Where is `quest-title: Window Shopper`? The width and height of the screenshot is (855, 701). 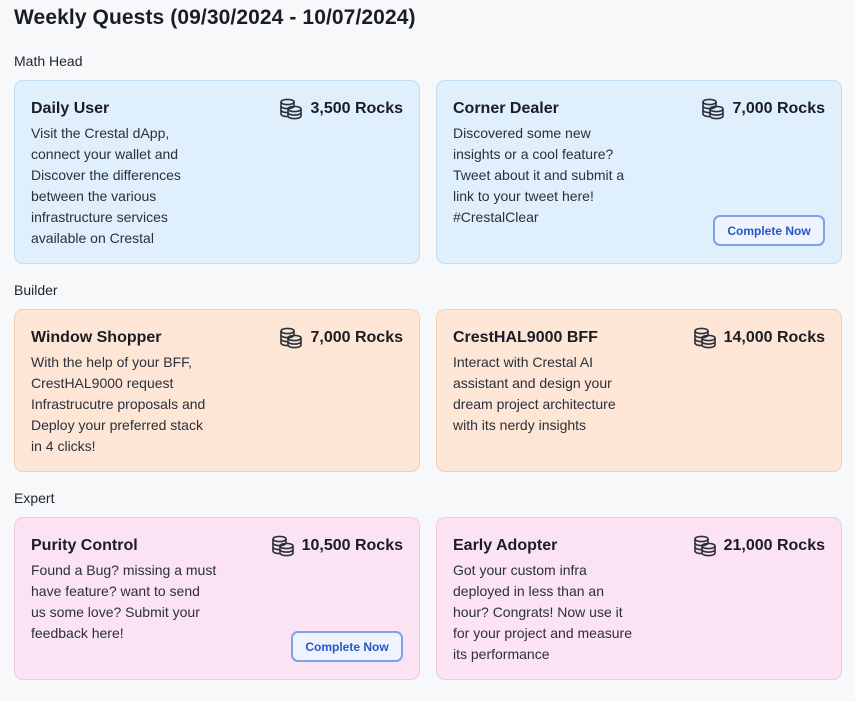
quest-title: Window Shopper is located at coordinates (96, 337).